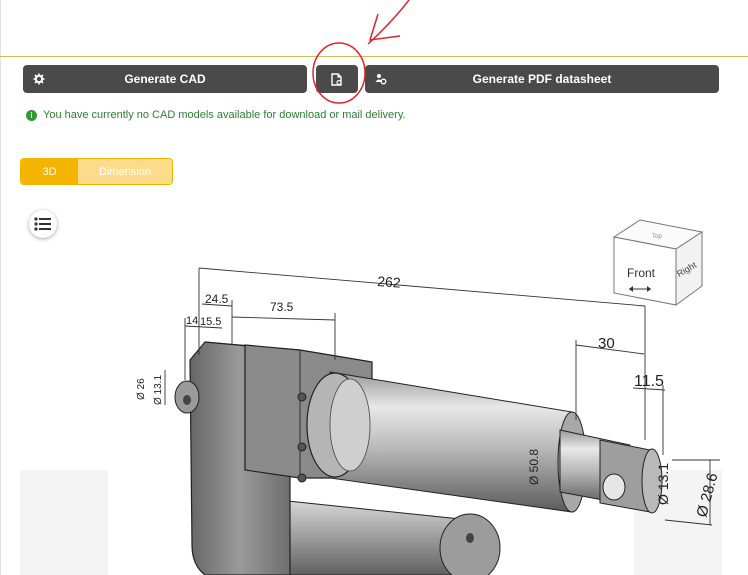 The height and width of the screenshot is (575, 748). Describe the element at coordinates (641, 273) in the screenshot. I see `view-cube-front: Front` at that location.